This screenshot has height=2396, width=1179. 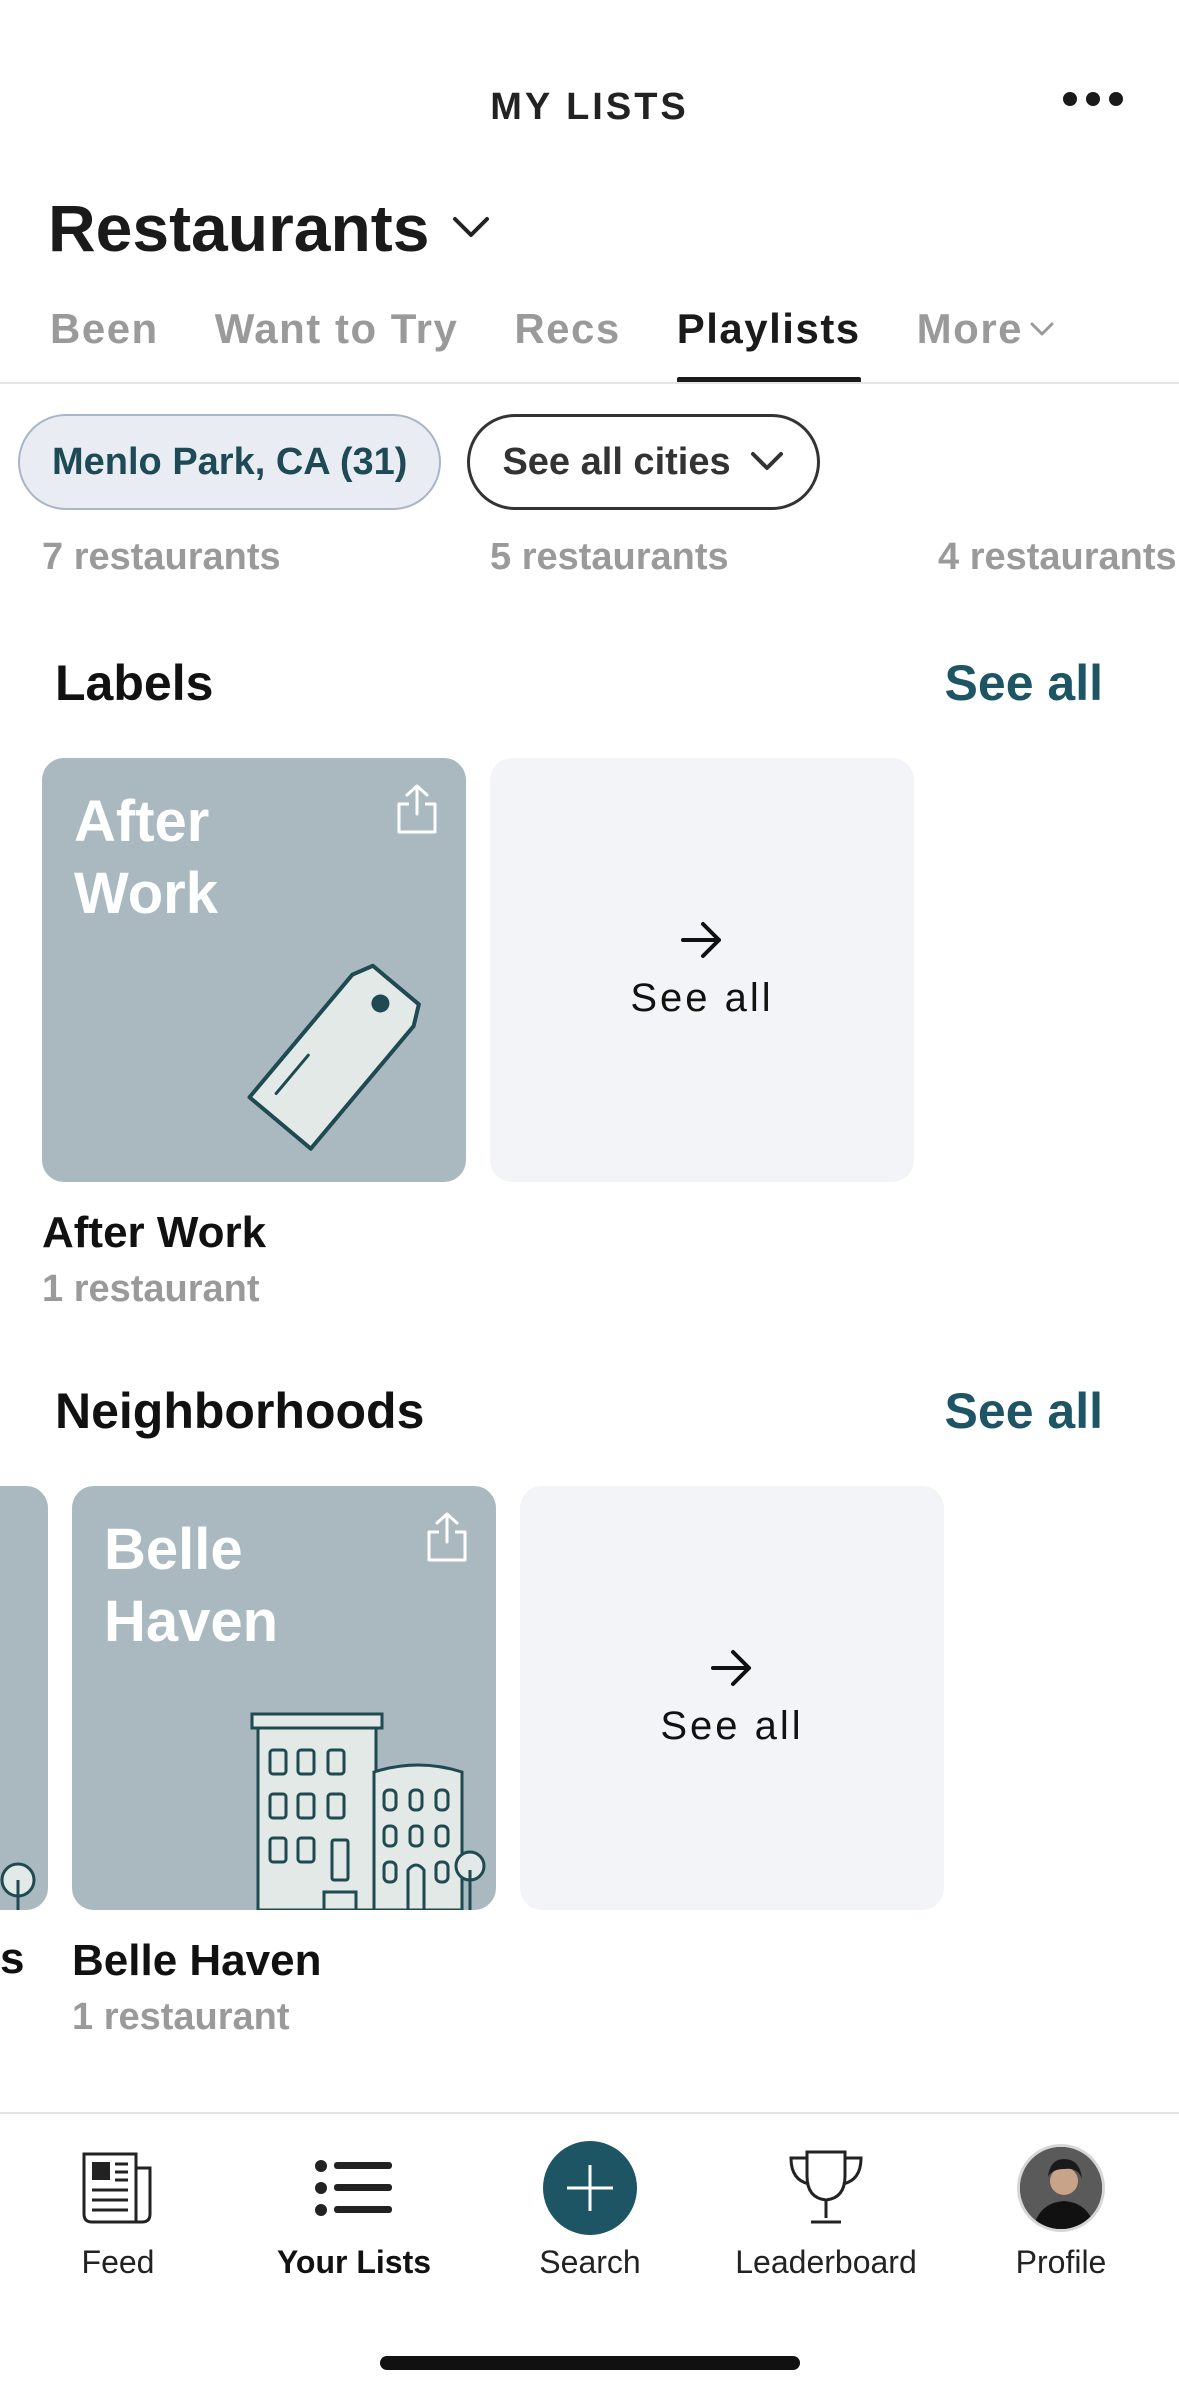 What do you see at coordinates (191, 1586) in the screenshot?
I see `card-title: Belle Haven` at bounding box center [191, 1586].